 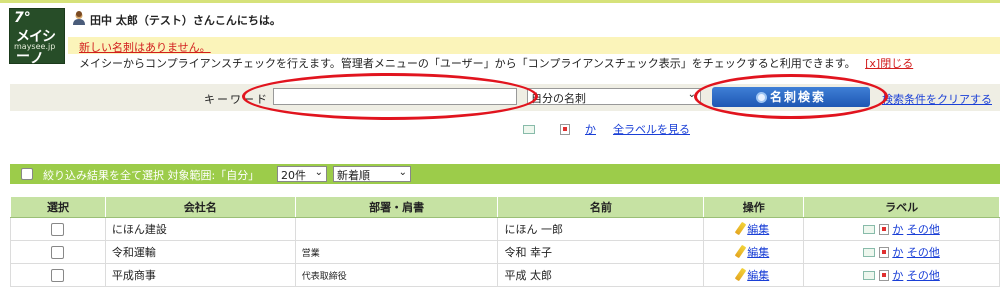 I want to click on annotation-oval-keyword, so click(x=390, y=96).